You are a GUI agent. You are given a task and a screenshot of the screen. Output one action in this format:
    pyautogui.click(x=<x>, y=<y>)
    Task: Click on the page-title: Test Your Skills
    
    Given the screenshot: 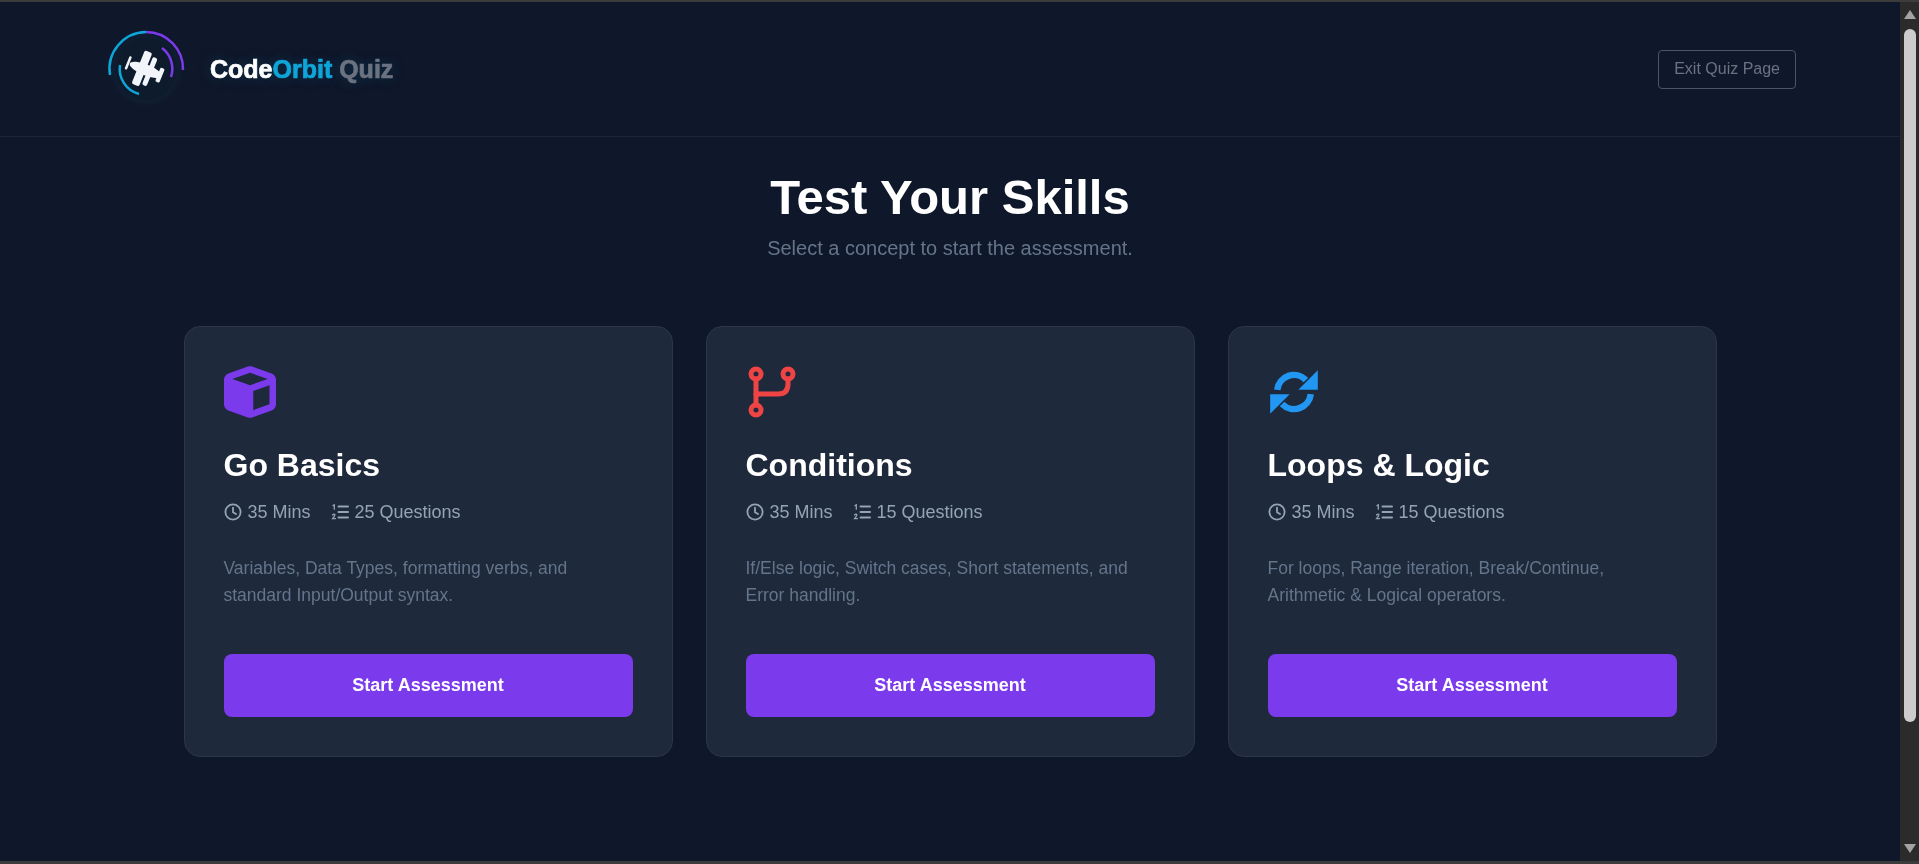 What is the action you would take?
    pyautogui.click(x=950, y=197)
    